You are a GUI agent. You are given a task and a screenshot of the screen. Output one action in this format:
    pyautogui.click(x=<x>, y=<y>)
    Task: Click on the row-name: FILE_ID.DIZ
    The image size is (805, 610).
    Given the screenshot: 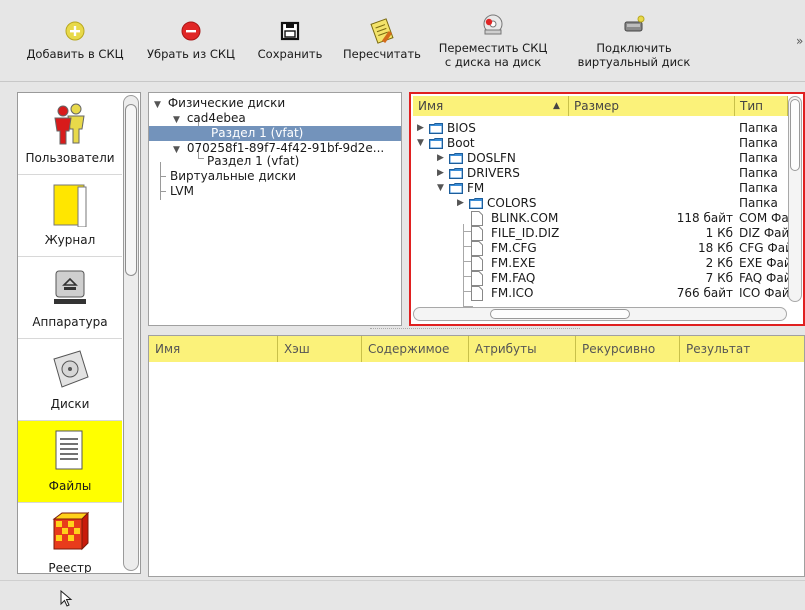 What is the action you would take?
    pyautogui.click(x=525, y=233)
    